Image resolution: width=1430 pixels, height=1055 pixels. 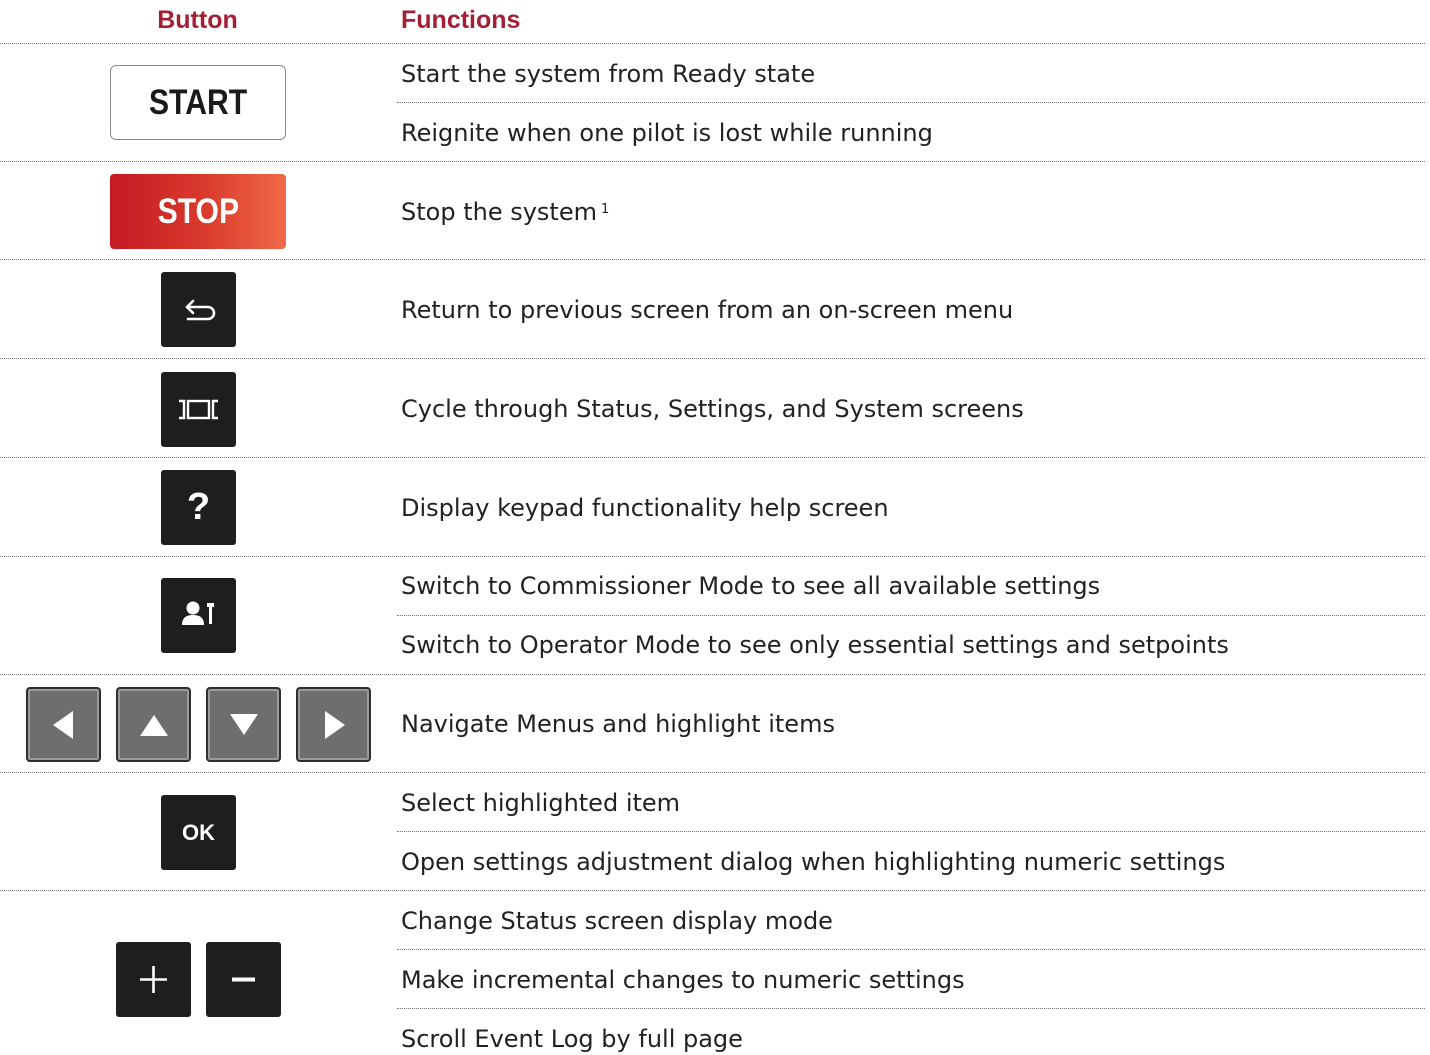 I want to click on back-button, so click(x=198, y=309).